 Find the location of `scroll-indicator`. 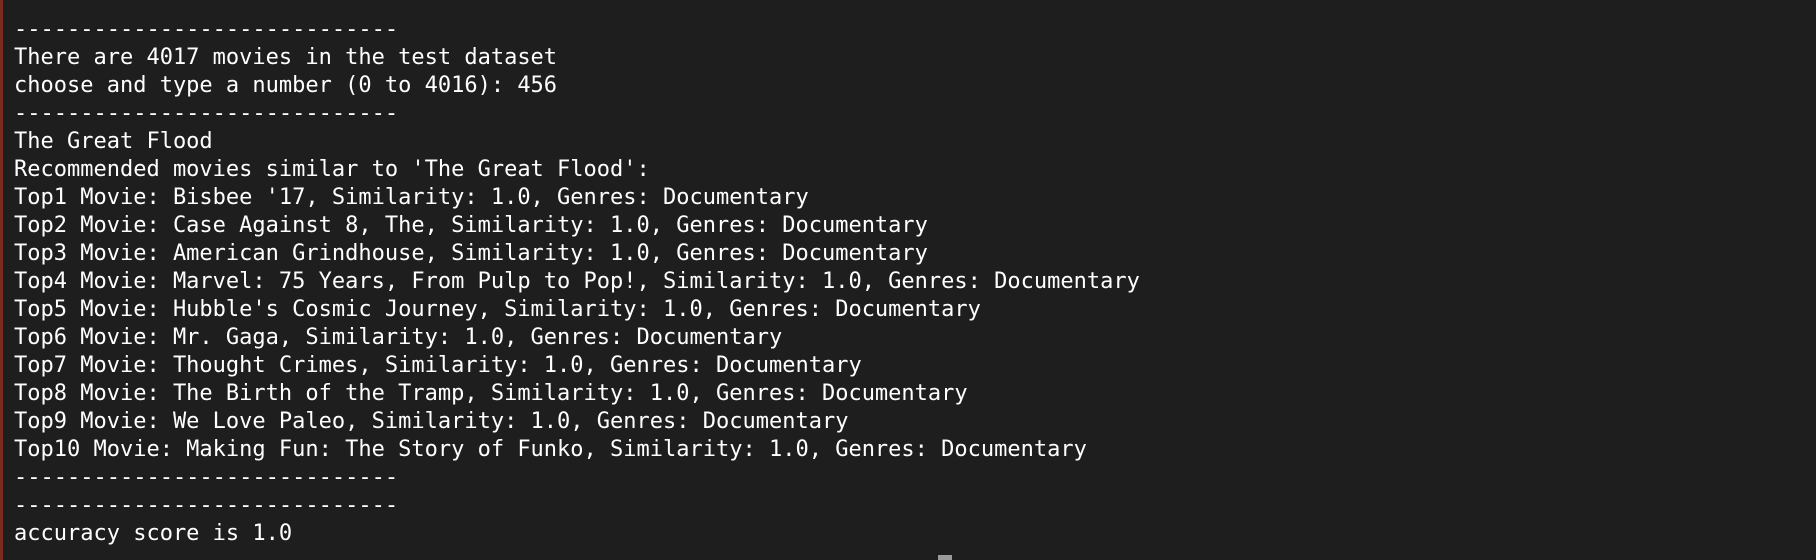

scroll-indicator is located at coordinates (945, 557).